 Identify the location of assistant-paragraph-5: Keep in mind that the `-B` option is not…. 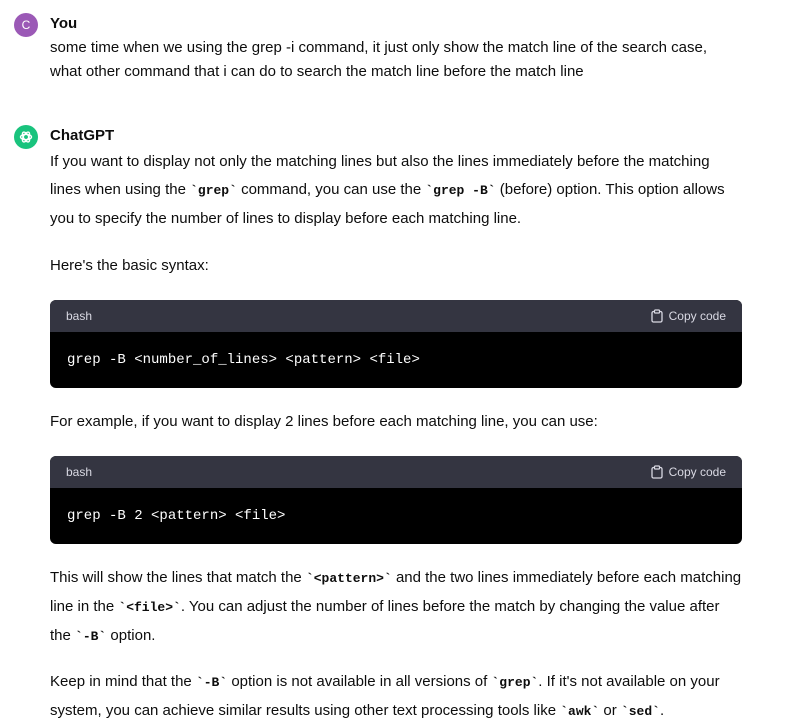
(385, 696).